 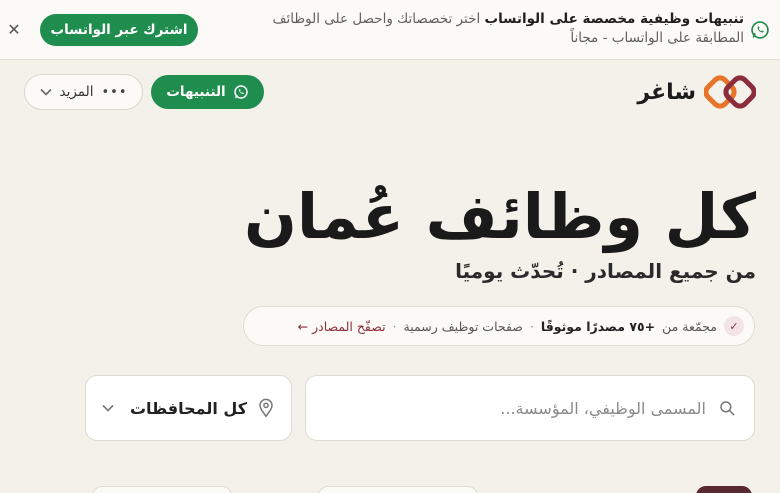 I want to click on job-search-box, so click(x=530, y=408).